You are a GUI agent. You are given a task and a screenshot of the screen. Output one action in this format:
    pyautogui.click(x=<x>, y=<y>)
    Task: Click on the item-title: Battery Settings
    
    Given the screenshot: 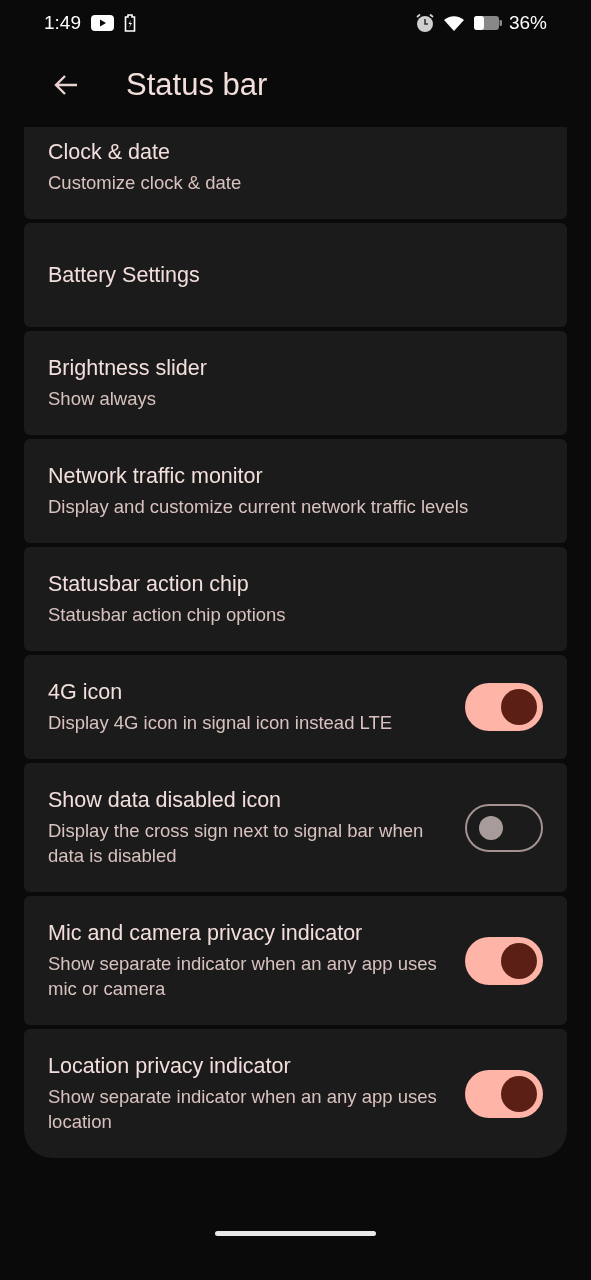 What is the action you would take?
    pyautogui.click(x=124, y=275)
    